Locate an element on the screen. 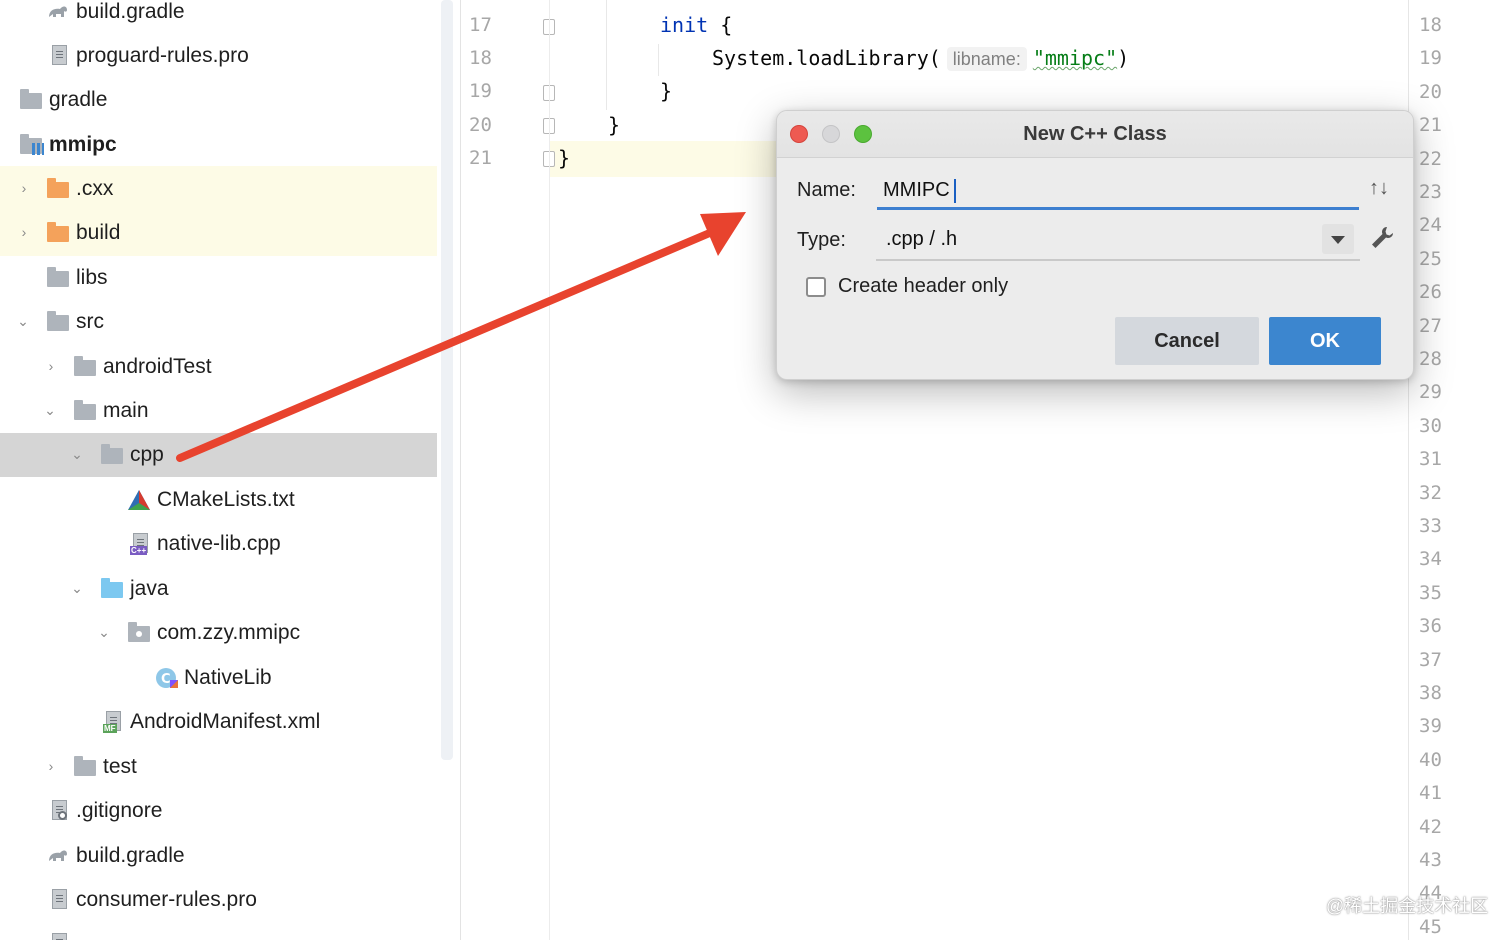  code-line-18: System.loadLibrary(libname: "mmipc") is located at coordinates (920, 58).